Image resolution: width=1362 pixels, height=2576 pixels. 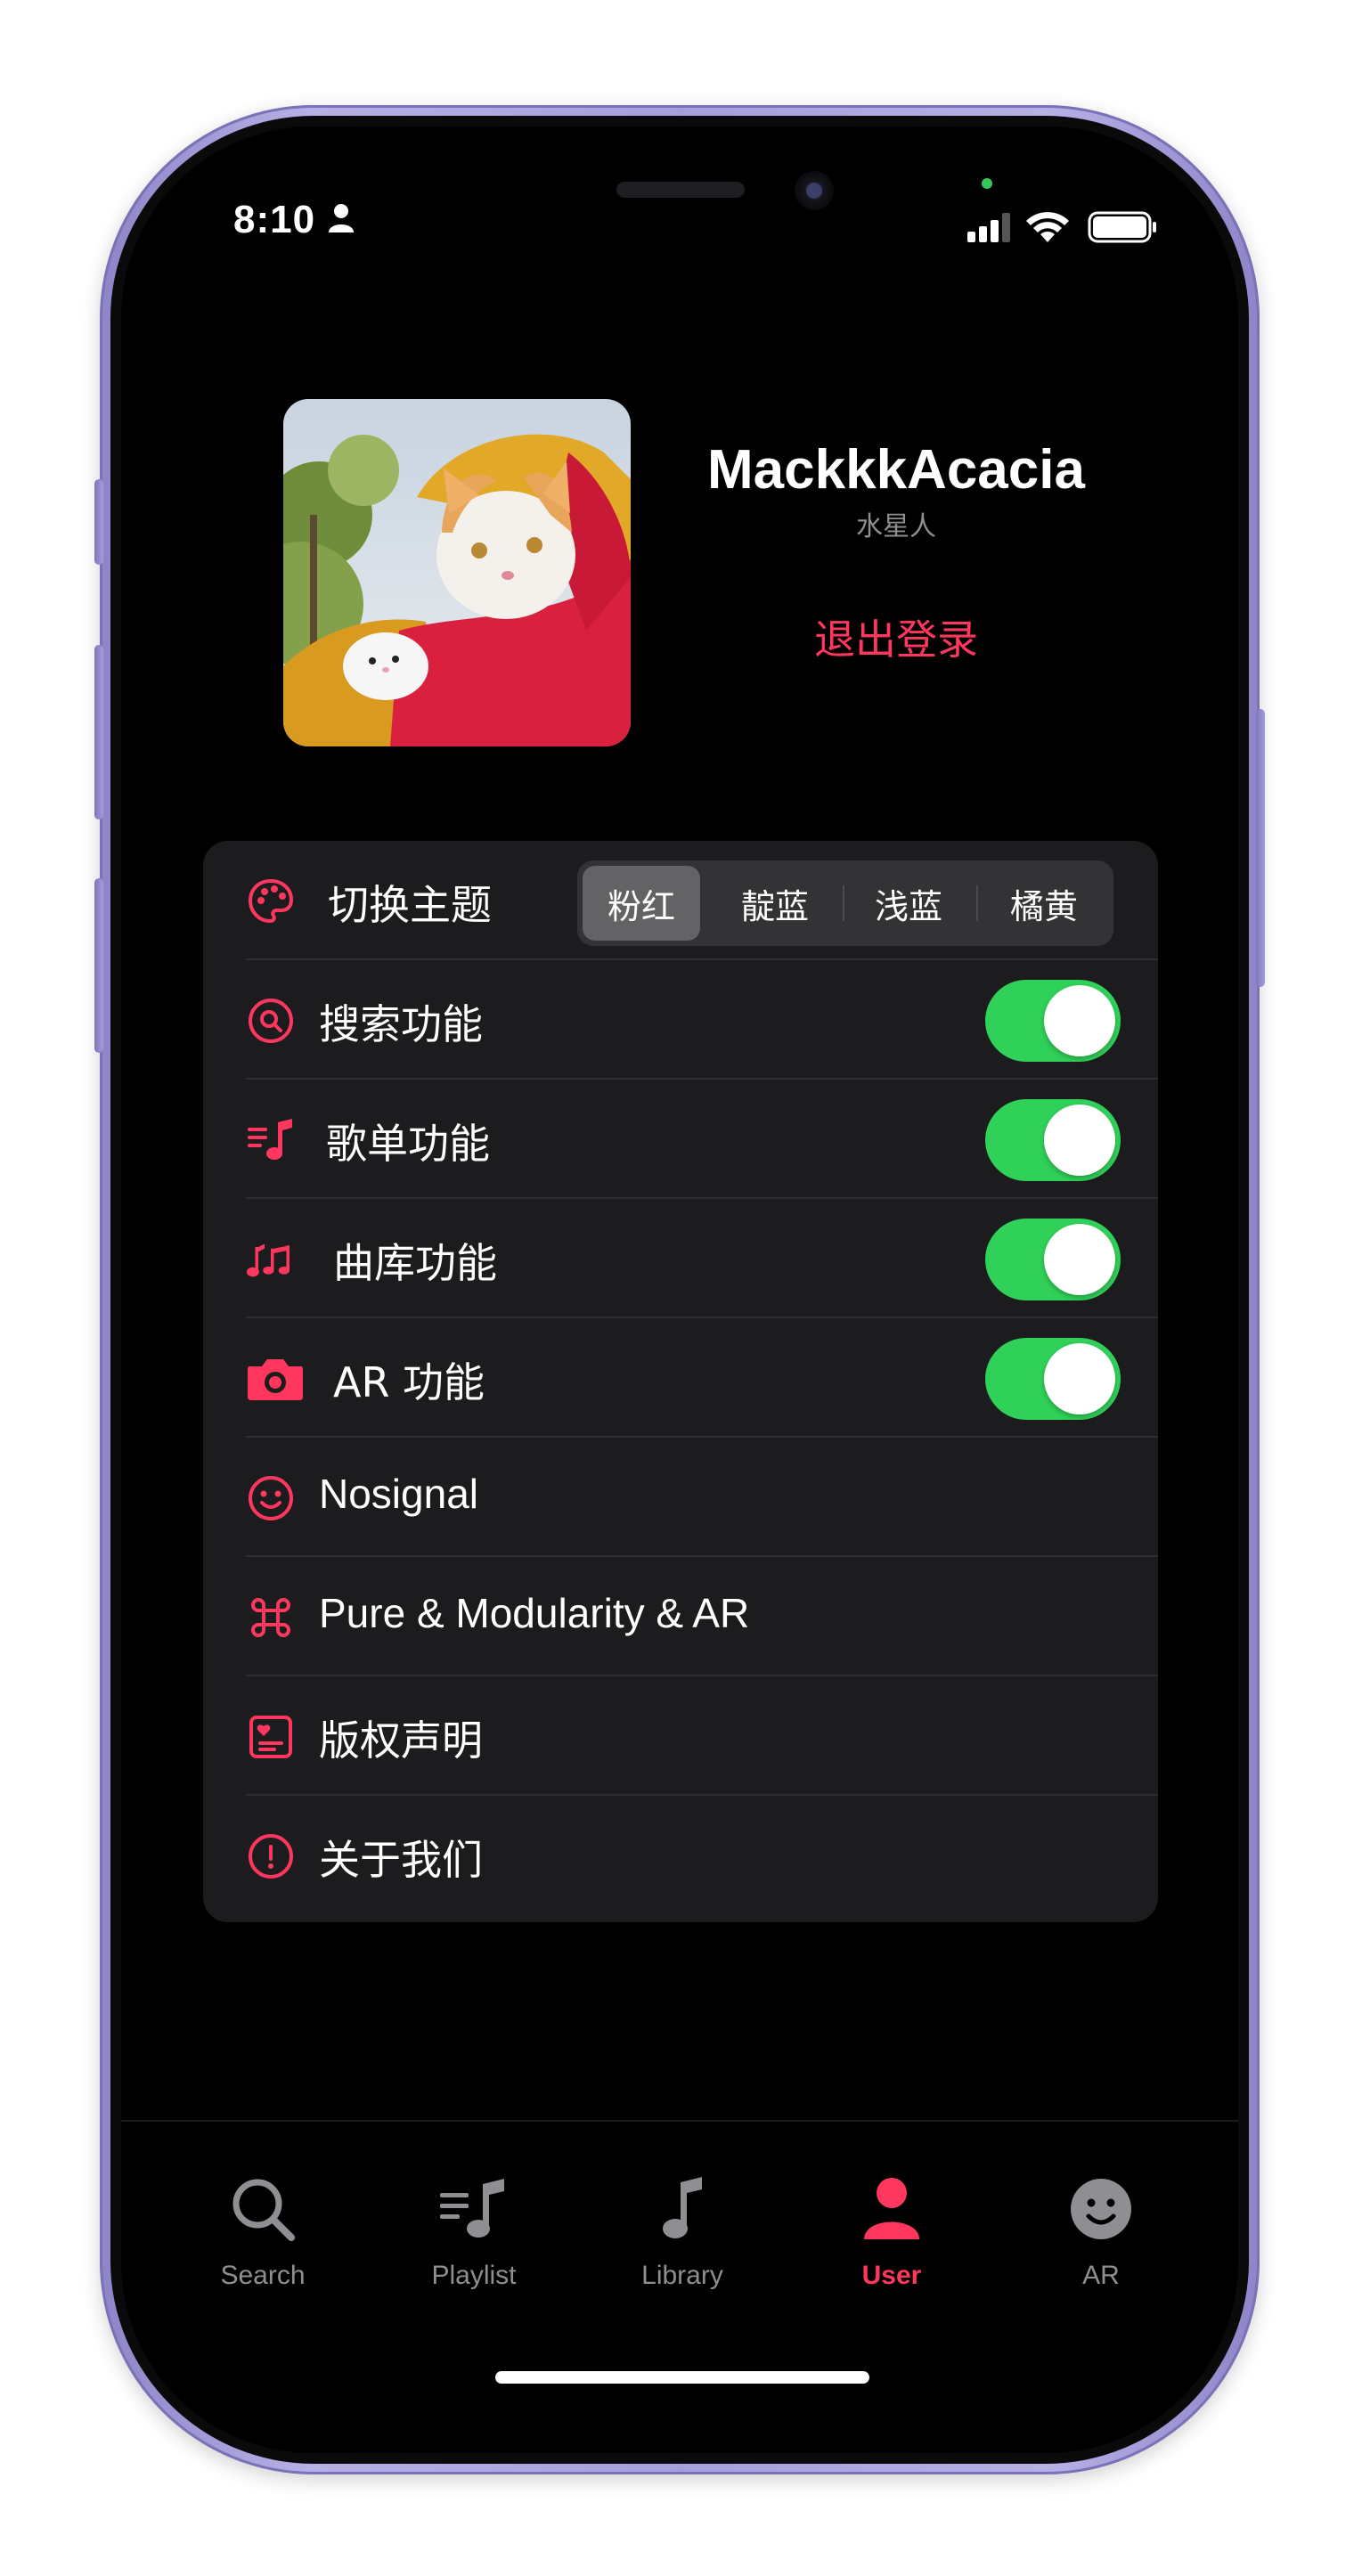 I want to click on tab-label: AR, so click(x=1101, y=2275).